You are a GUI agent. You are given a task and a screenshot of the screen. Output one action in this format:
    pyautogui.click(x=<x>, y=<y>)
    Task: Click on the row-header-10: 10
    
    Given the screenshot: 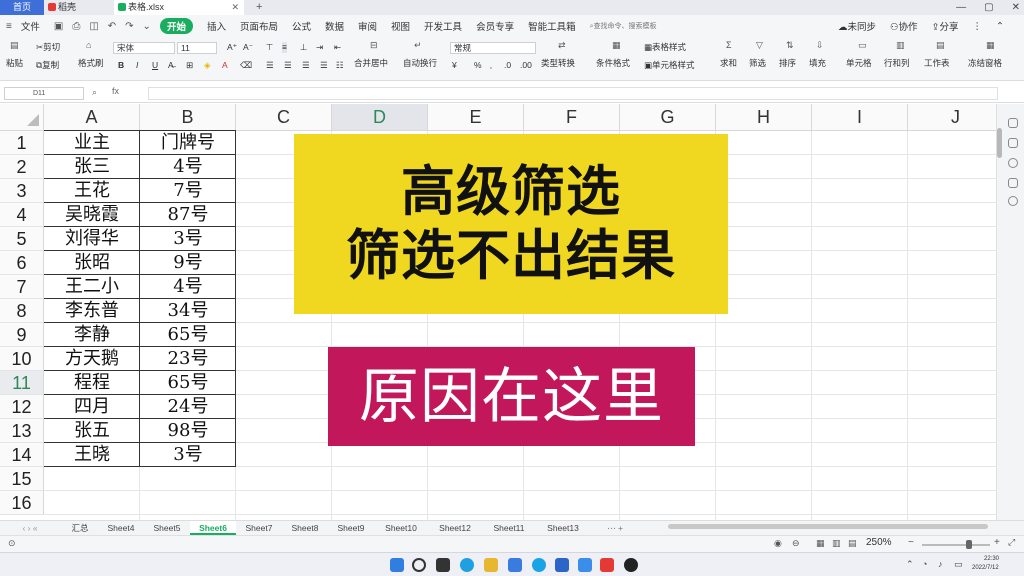 What is the action you would take?
    pyautogui.click(x=22, y=359)
    